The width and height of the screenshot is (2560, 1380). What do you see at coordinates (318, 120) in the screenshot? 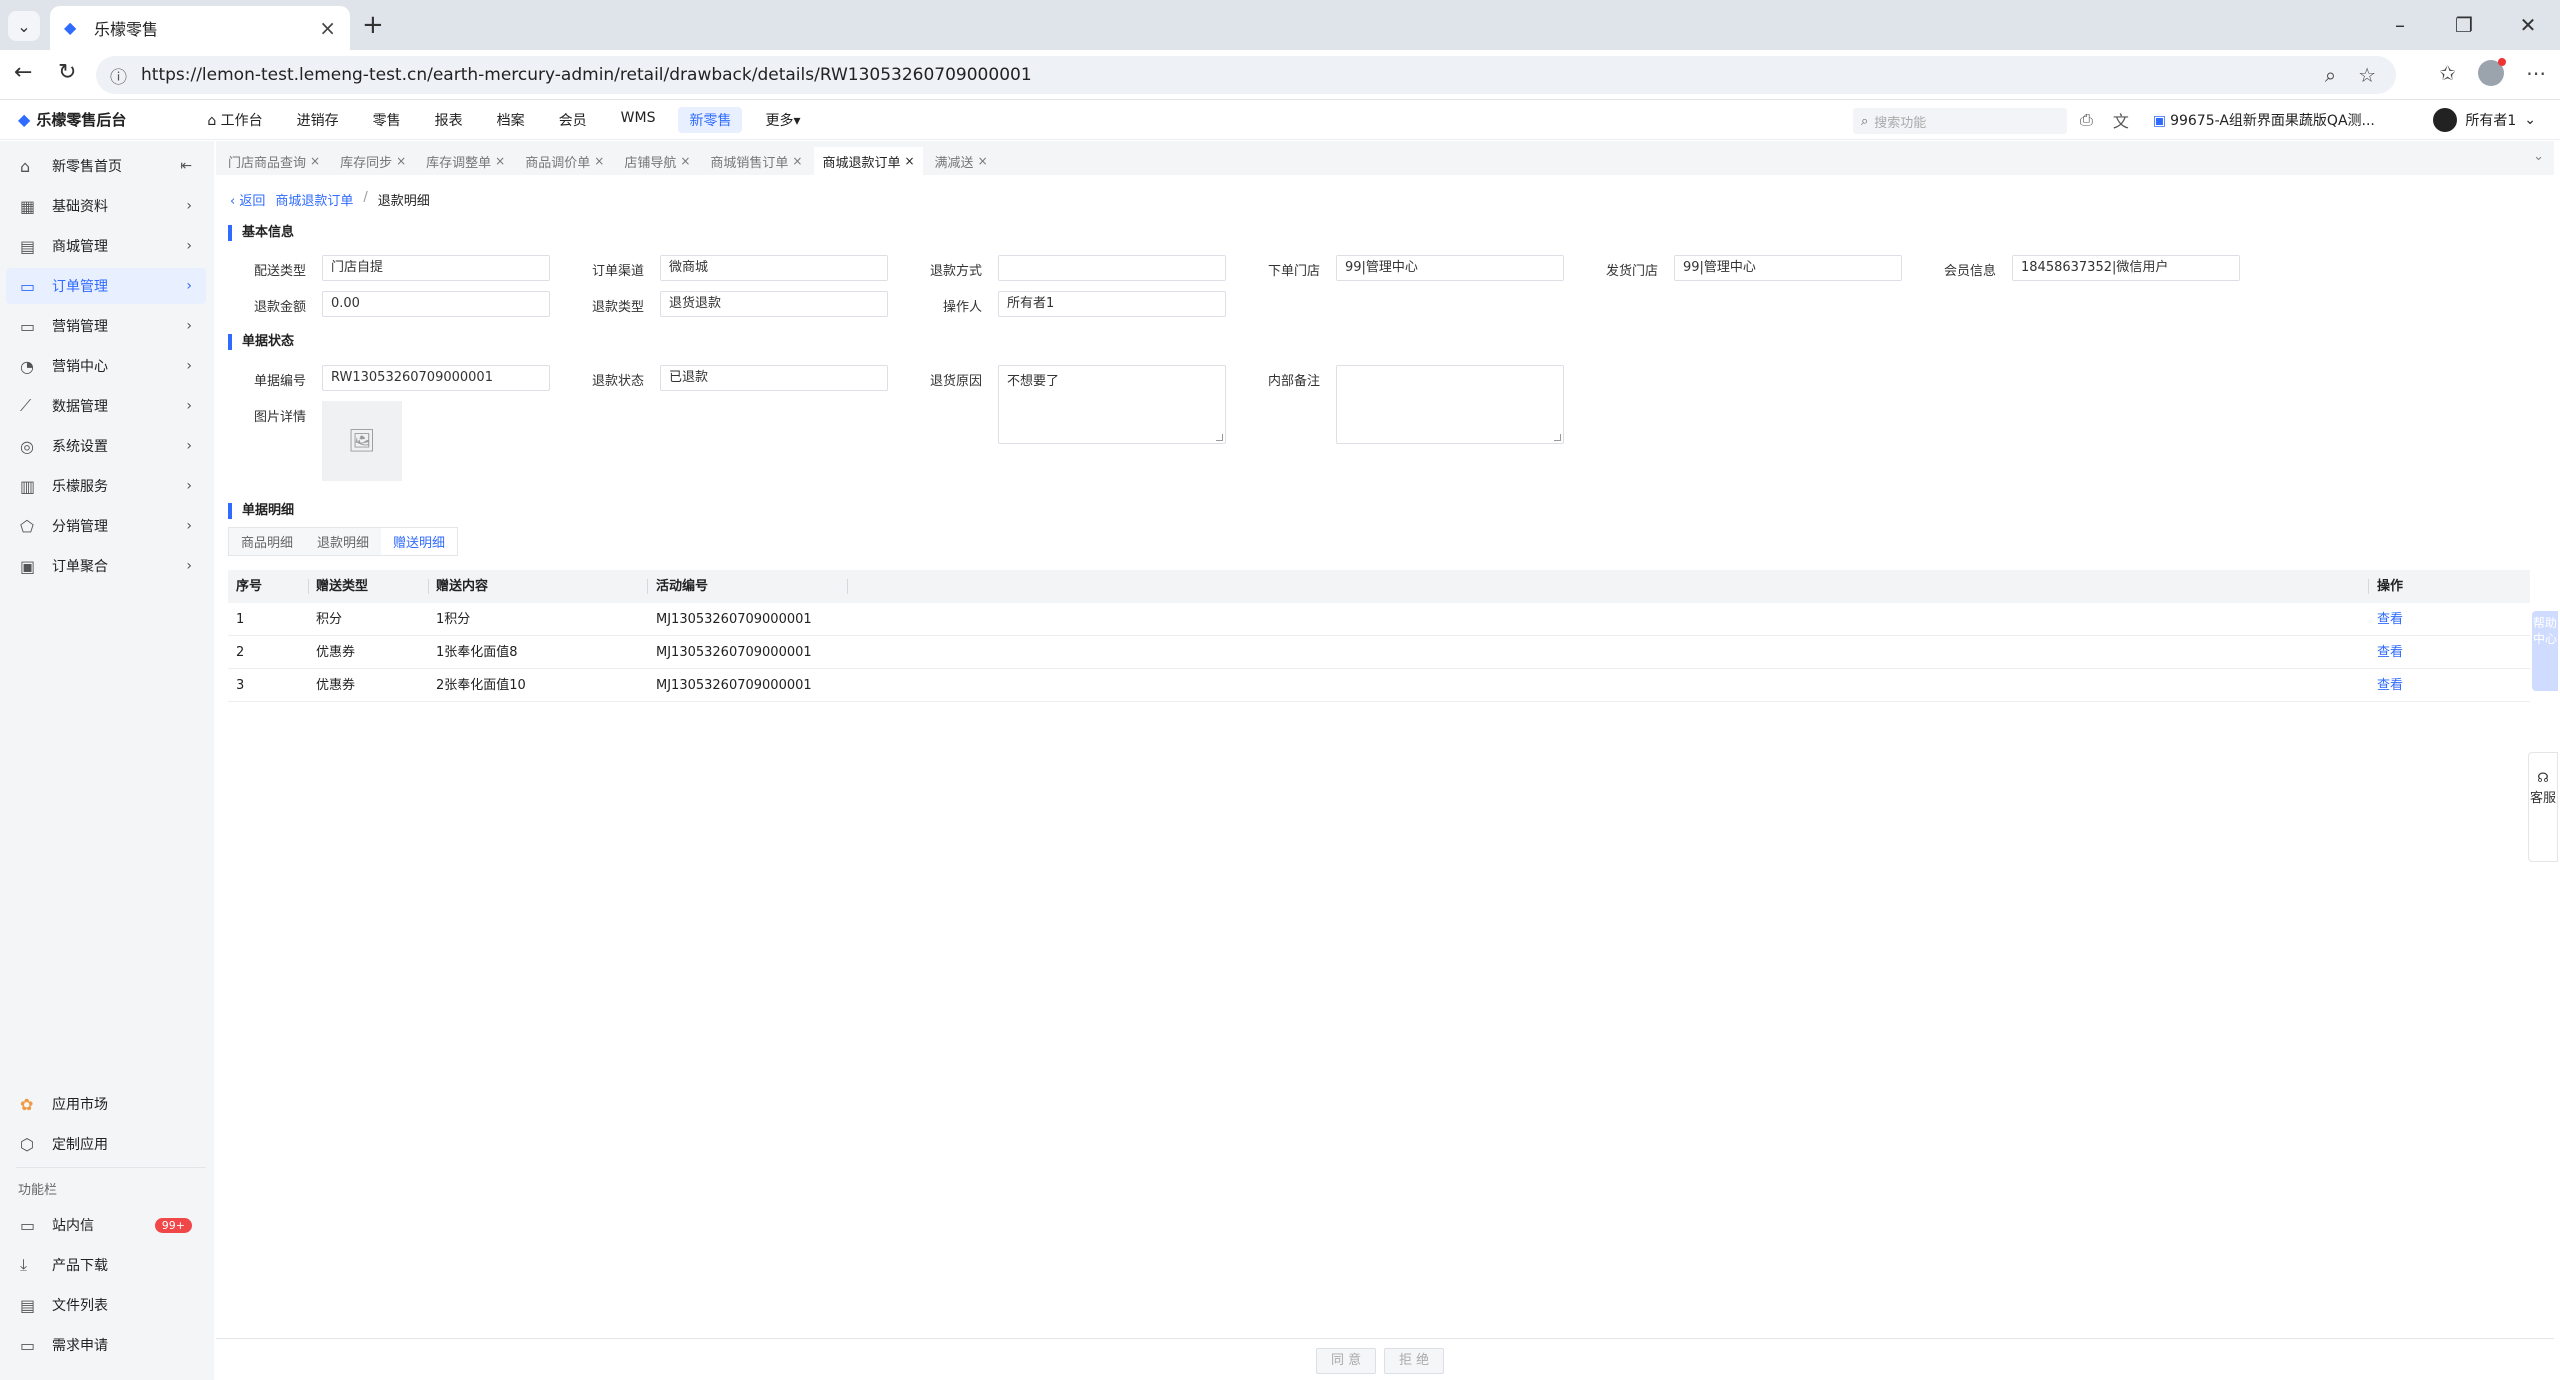
I see `menu-inventory: 进销存` at bounding box center [318, 120].